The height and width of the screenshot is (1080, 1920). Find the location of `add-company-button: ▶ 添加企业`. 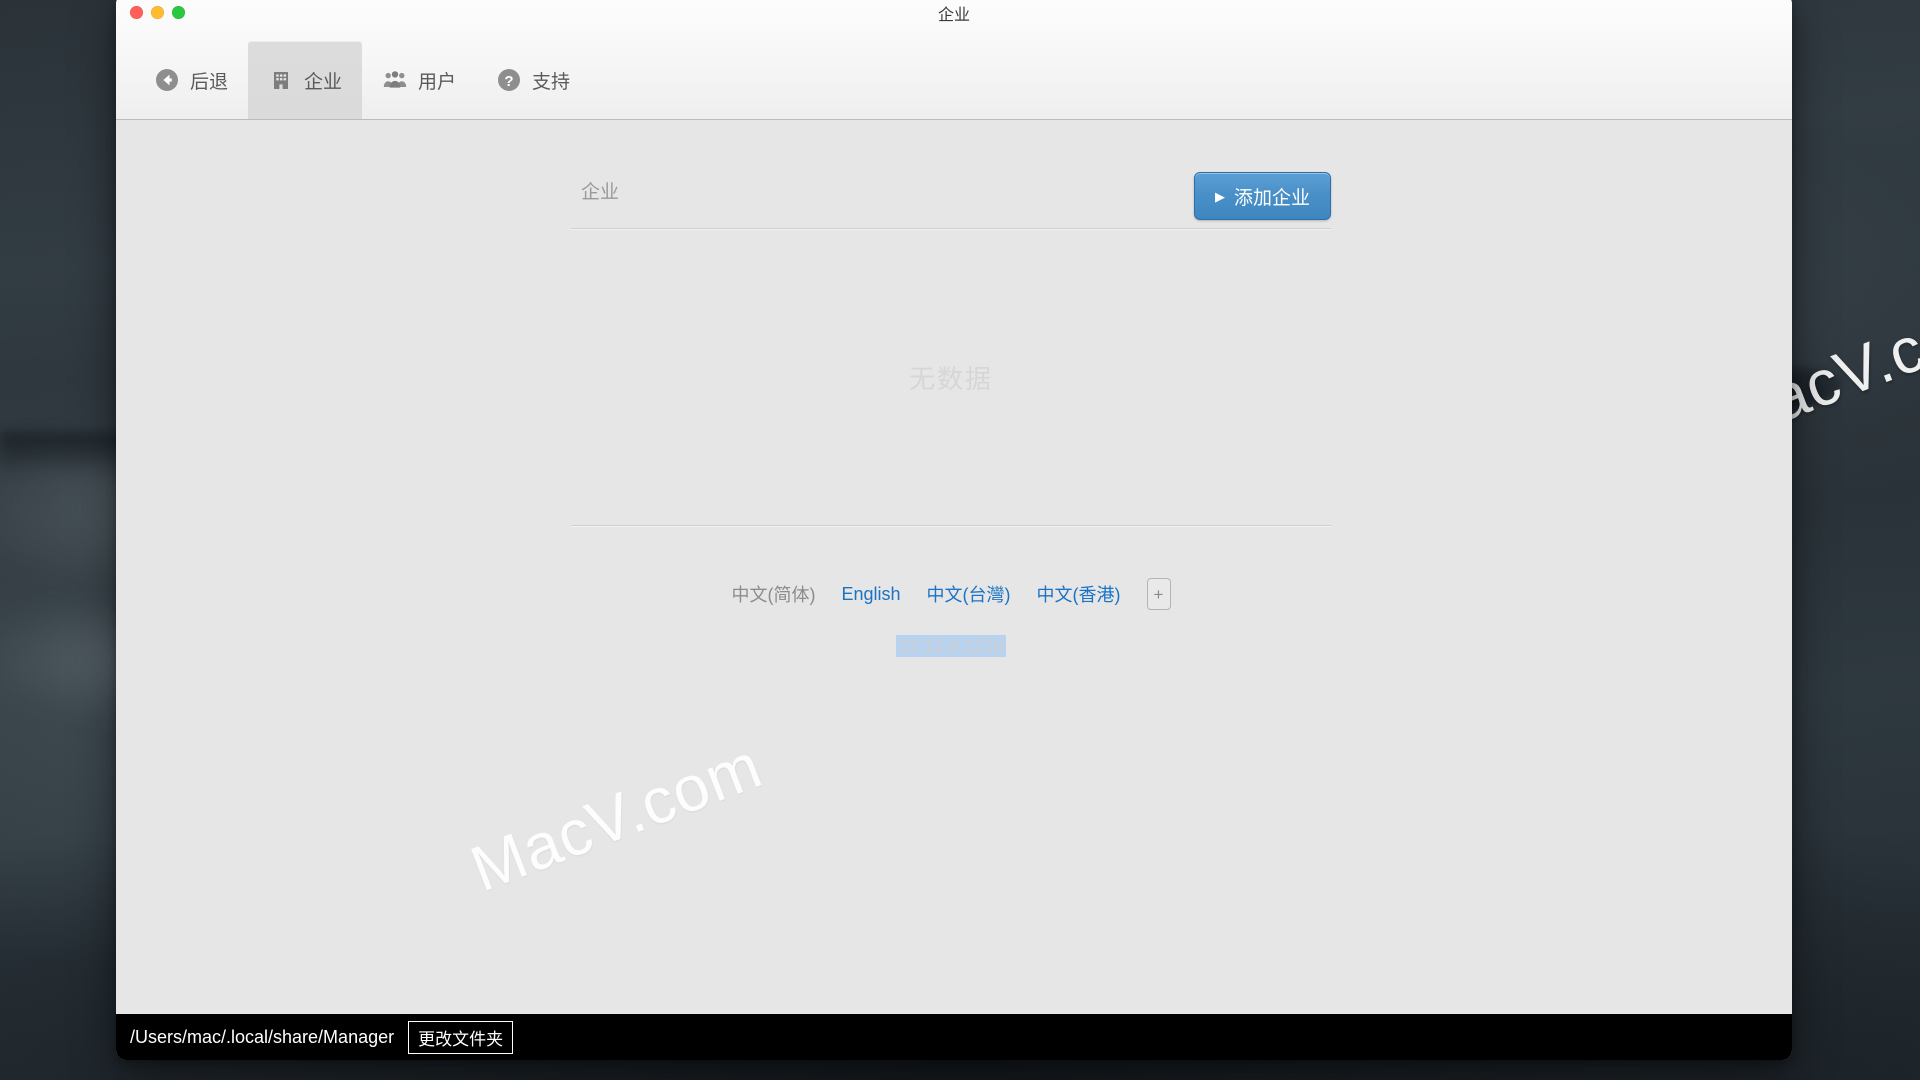

add-company-button: ▶ 添加企业 is located at coordinates (1262, 196).